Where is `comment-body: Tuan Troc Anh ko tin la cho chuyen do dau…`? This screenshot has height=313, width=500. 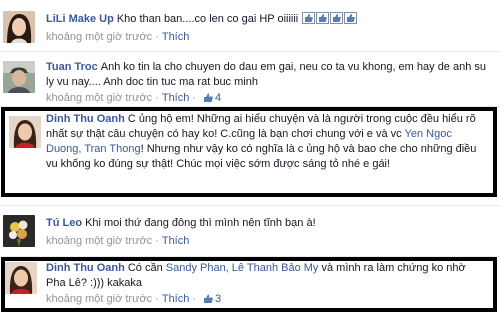 comment-body: Tuan Troc Anh ko tin la cho chuyen do dau… is located at coordinates (270, 82).